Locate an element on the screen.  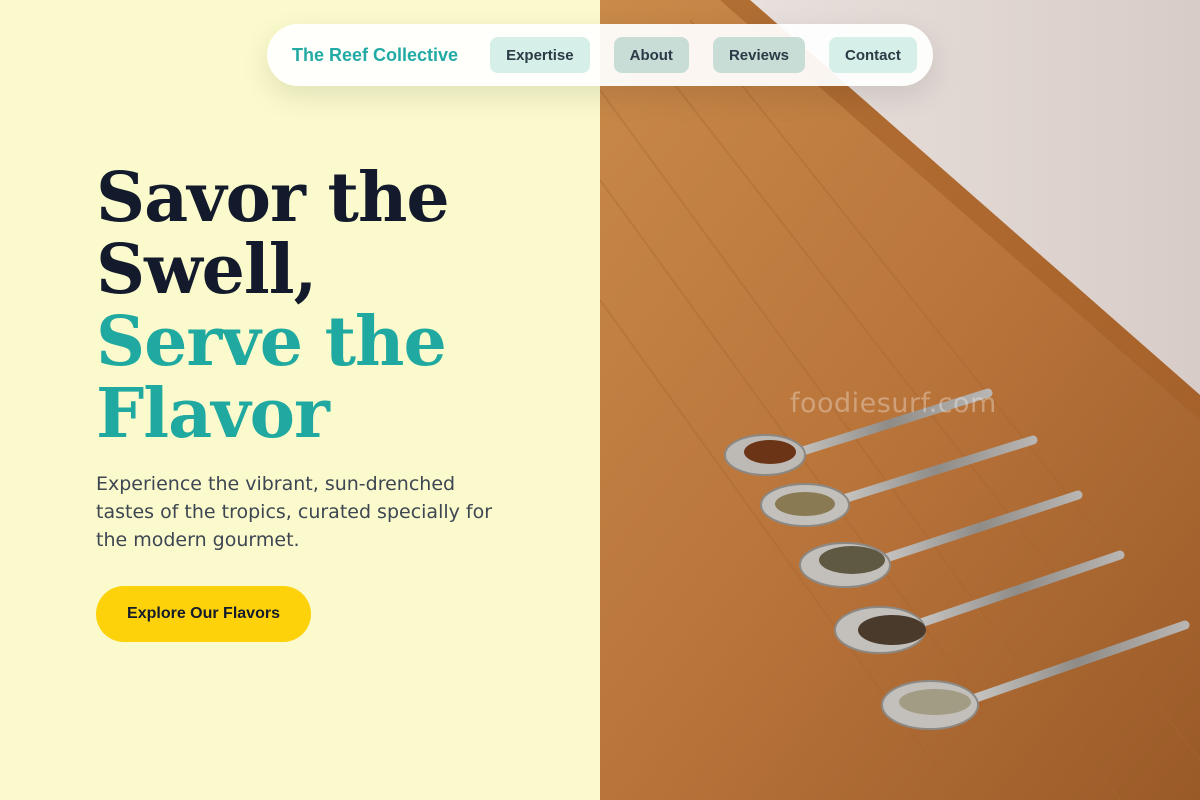
watermark-text: foodiesurf.com is located at coordinates (893, 403).